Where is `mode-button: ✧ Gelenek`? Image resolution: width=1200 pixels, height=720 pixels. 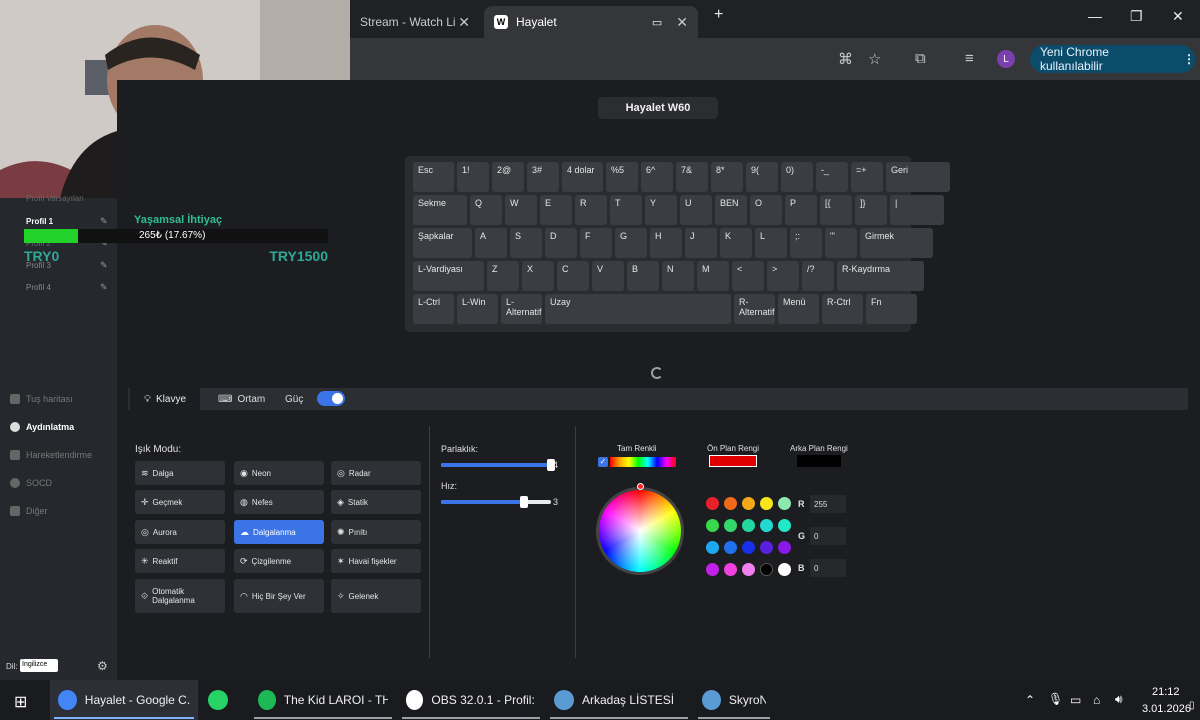
mode-button: ✧ Gelenek is located at coordinates (376, 596).